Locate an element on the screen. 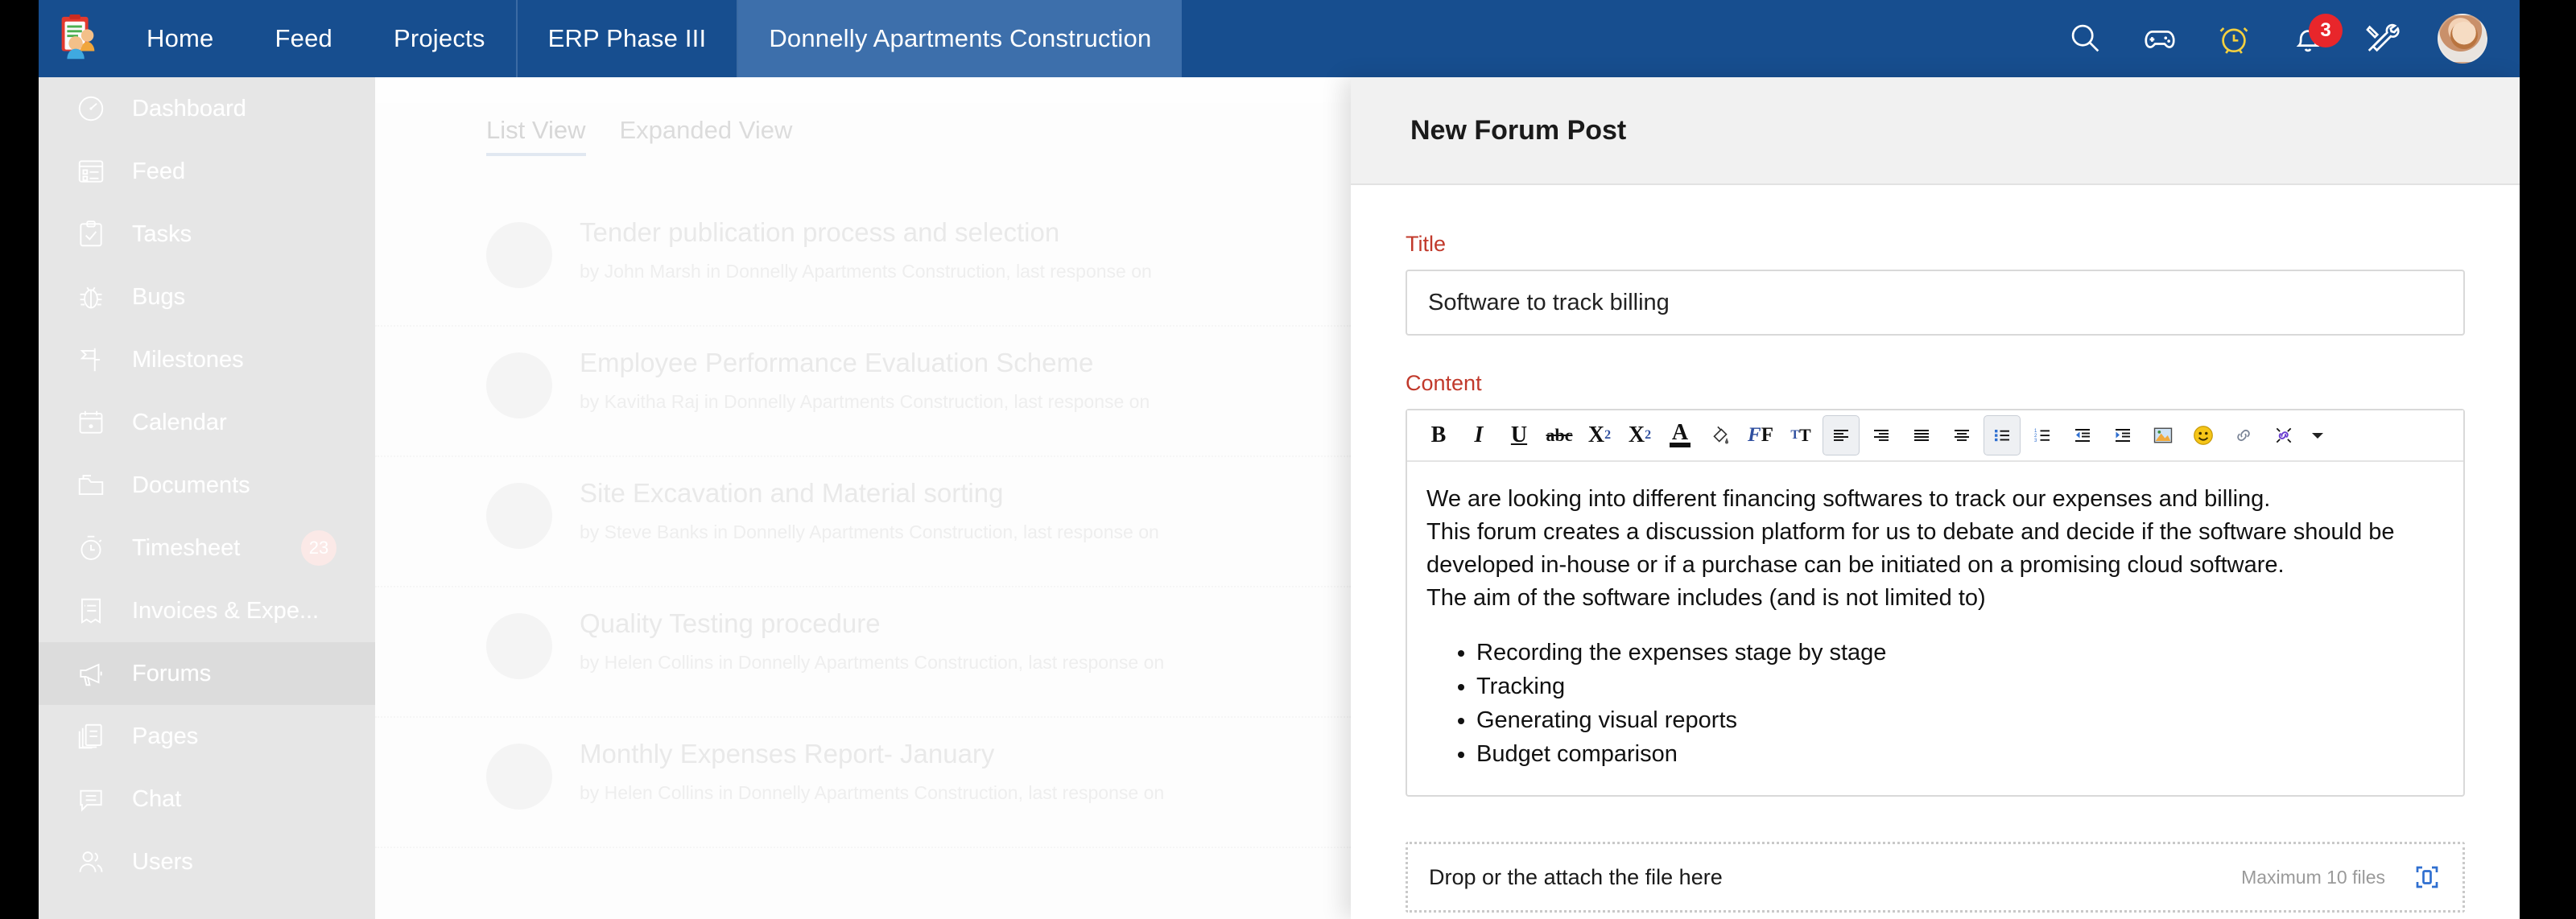 This screenshot has height=919, width=2576. sidebar-item-tasks: Tasks is located at coordinates (207, 234).